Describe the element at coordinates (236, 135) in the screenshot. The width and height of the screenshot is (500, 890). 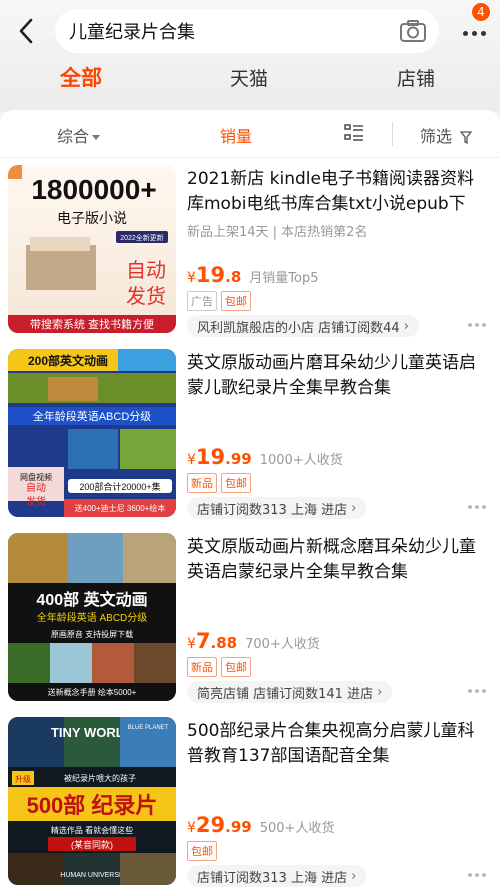
I see `sort-sales: 销量` at that location.